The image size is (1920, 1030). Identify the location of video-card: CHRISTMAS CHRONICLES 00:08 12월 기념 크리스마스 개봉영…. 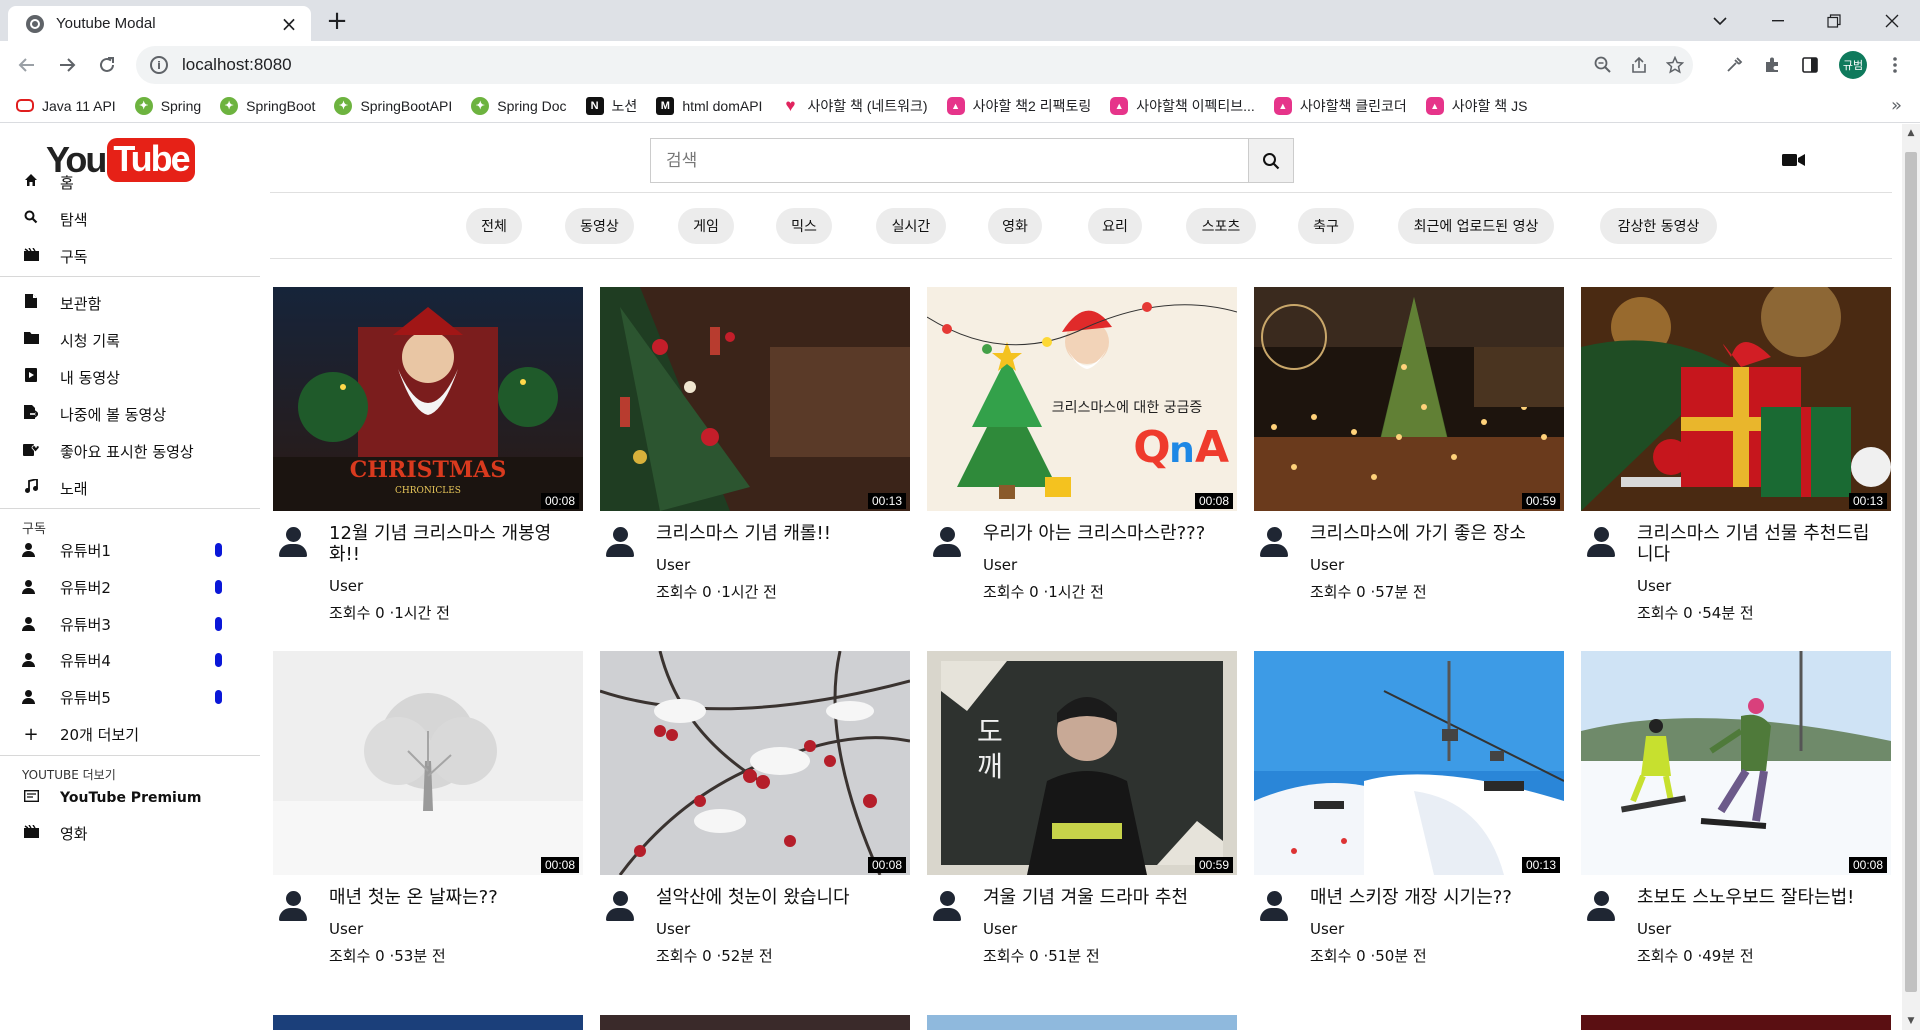
(428, 455).